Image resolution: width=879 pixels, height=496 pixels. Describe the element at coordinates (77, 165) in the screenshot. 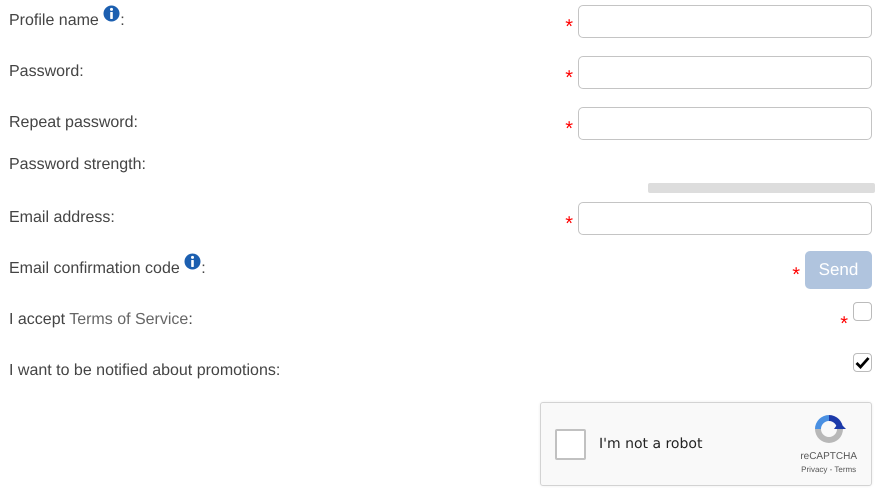

I see `field-label: Password strength:` at that location.